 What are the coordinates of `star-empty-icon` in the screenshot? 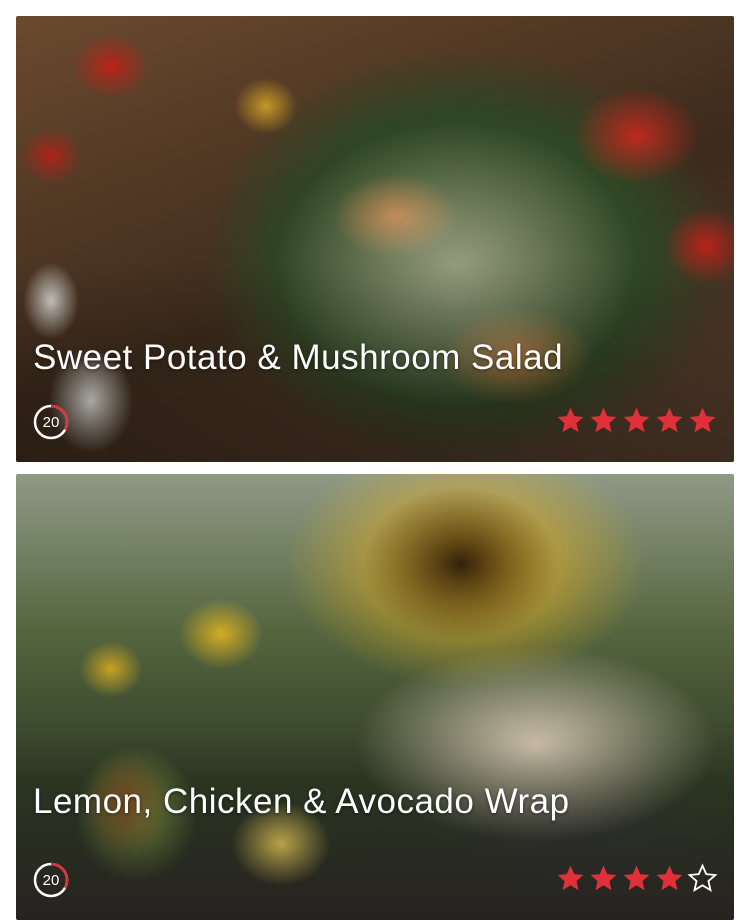 It's located at (702, 877).